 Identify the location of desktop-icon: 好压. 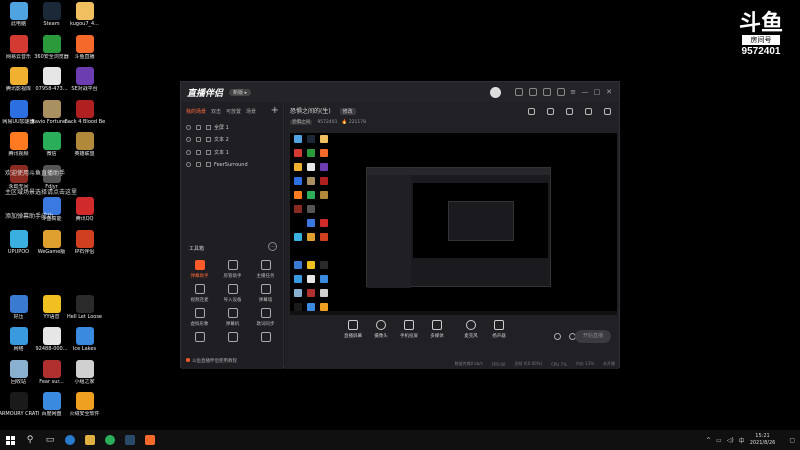
(18, 311).